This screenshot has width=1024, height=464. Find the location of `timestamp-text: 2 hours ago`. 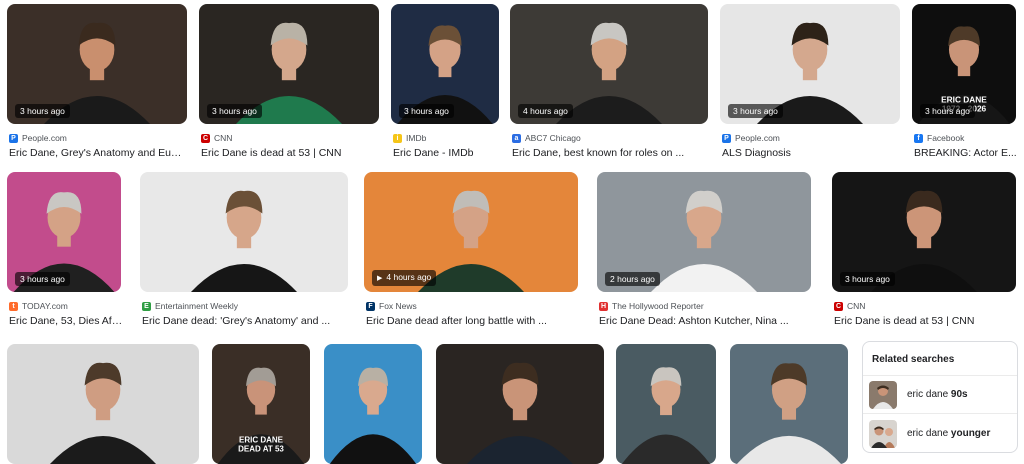

timestamp-text: 2 hours ago is located at coordinates (632, 279).